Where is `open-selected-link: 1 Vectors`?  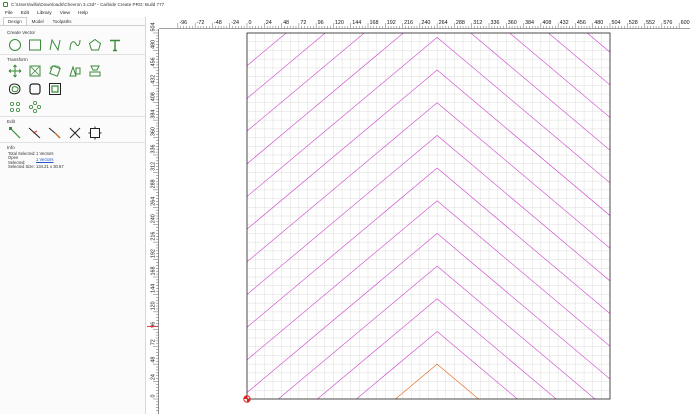
open-selected-link: 1 Vectors is located at coordinates (44, 159).